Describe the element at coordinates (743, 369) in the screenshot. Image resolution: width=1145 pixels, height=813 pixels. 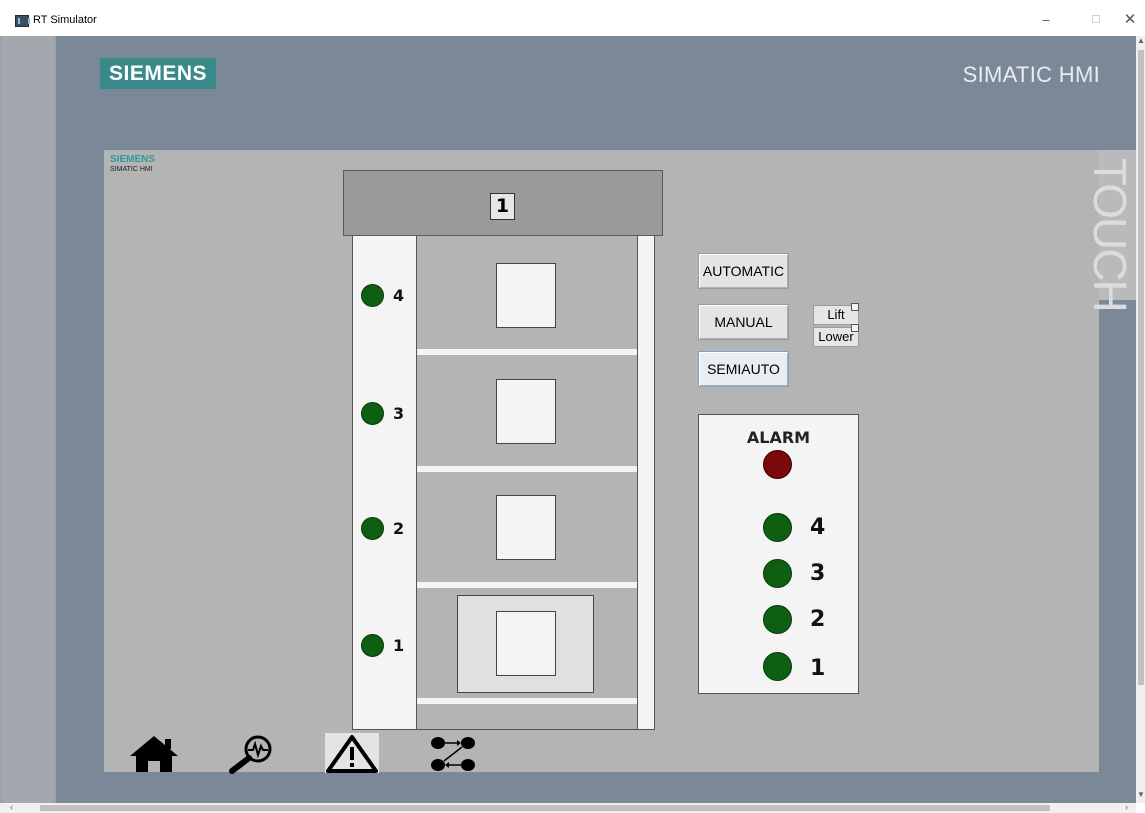
I see `semiauto-button: SEMIAUTO` at that location.